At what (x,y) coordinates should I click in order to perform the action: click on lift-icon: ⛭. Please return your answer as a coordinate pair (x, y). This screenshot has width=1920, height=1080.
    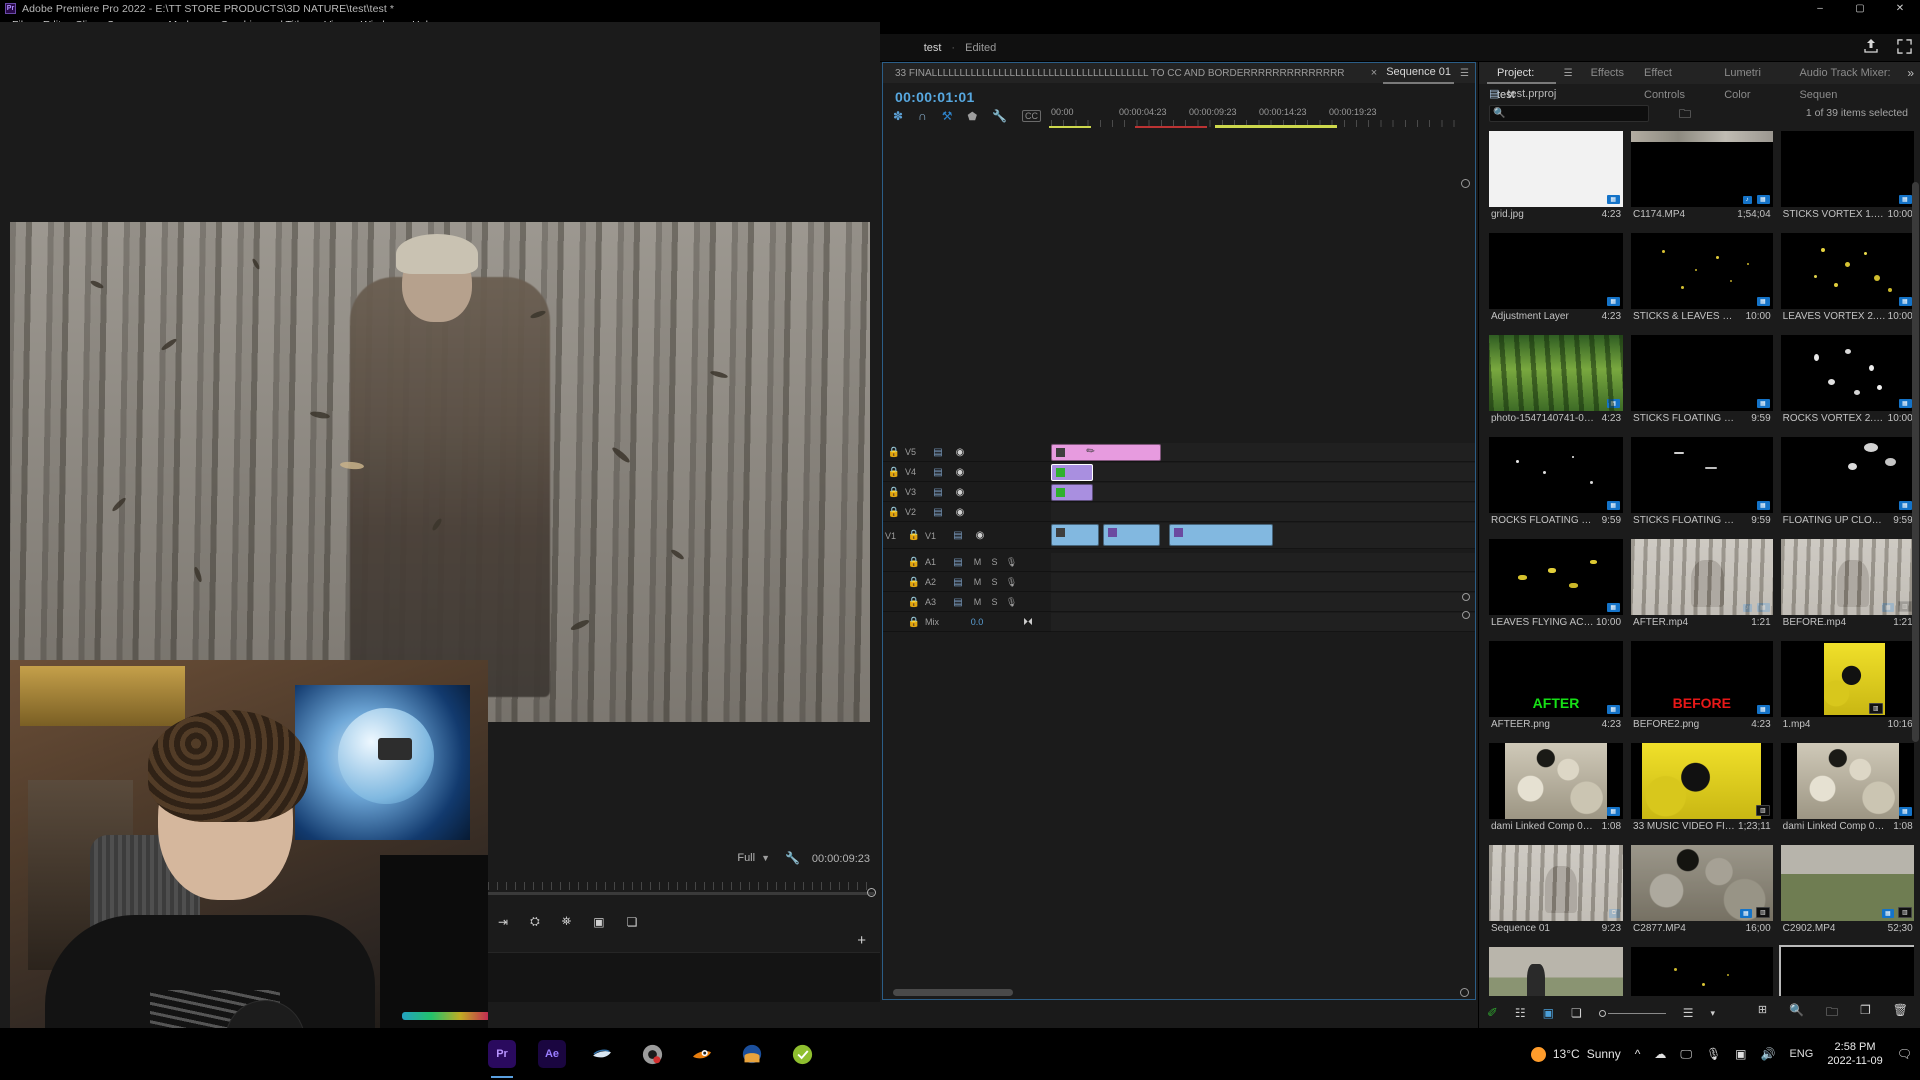
    Looking at the image, I should click on (535, 921).